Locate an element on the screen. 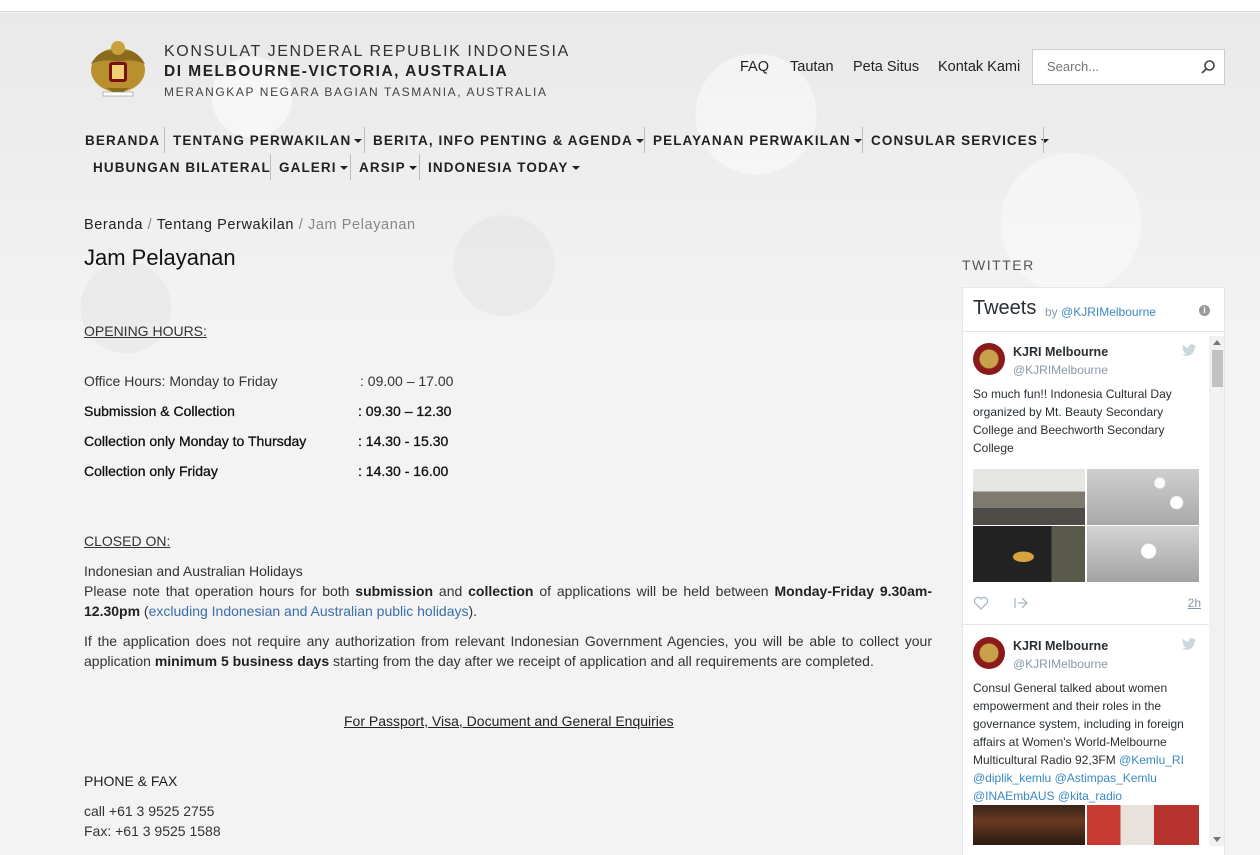 This screenshot has width=1260, height=855. nav-tentang-perwakilan: TENTANG PERWAKILAN is located at coordinates (268, 140).